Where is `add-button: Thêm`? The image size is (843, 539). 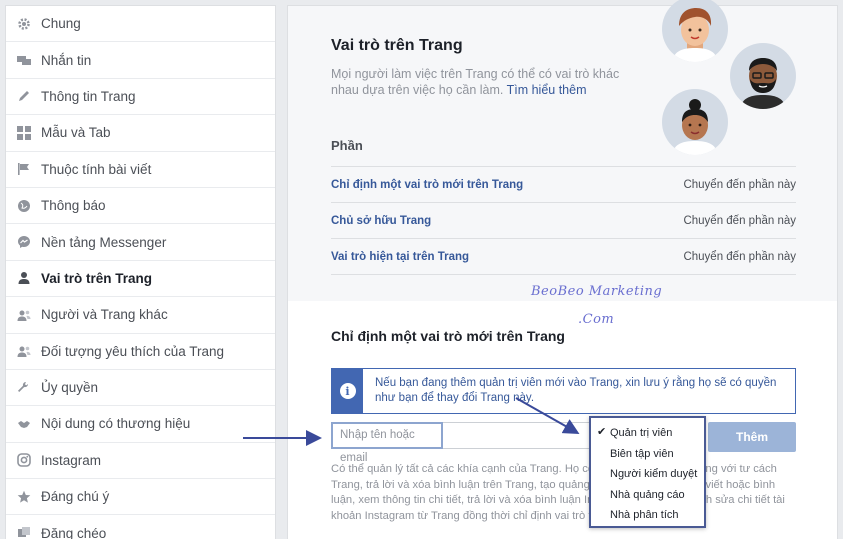 add-button: Thêm is located at coordinates (752, 437).